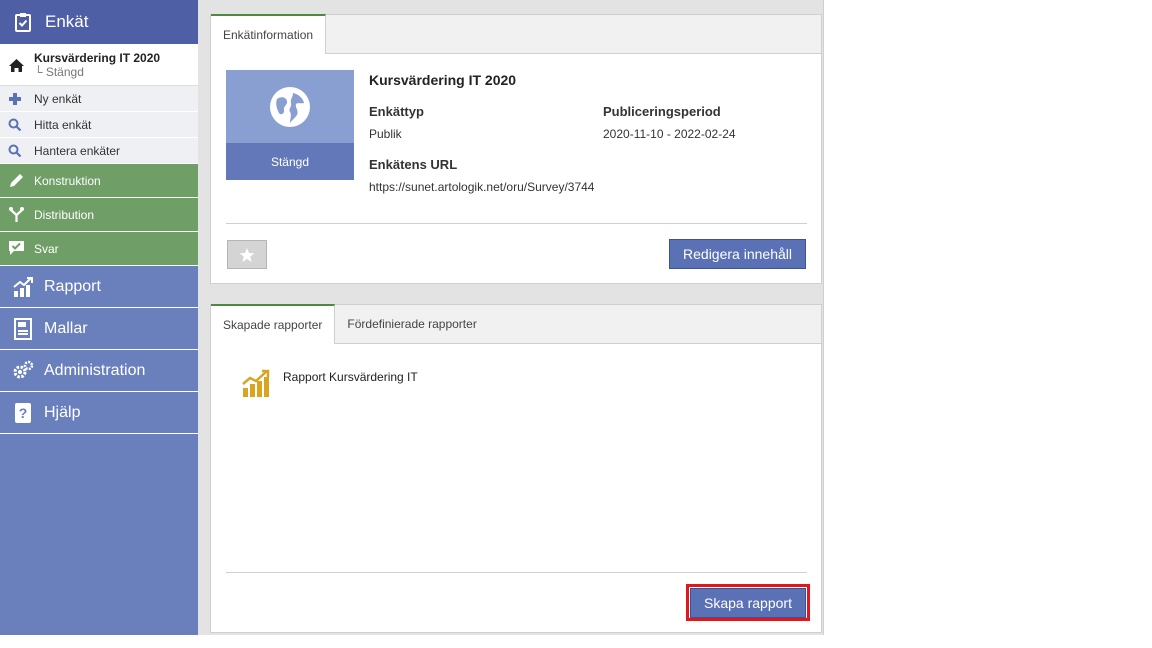 Image resolution: width=1152 pixels, height=648 pixels. What do you see at coordinates (99, 249) in the screenshot?
I see `sidebar-item-svar: Svar` at bounding box center [99, 249].